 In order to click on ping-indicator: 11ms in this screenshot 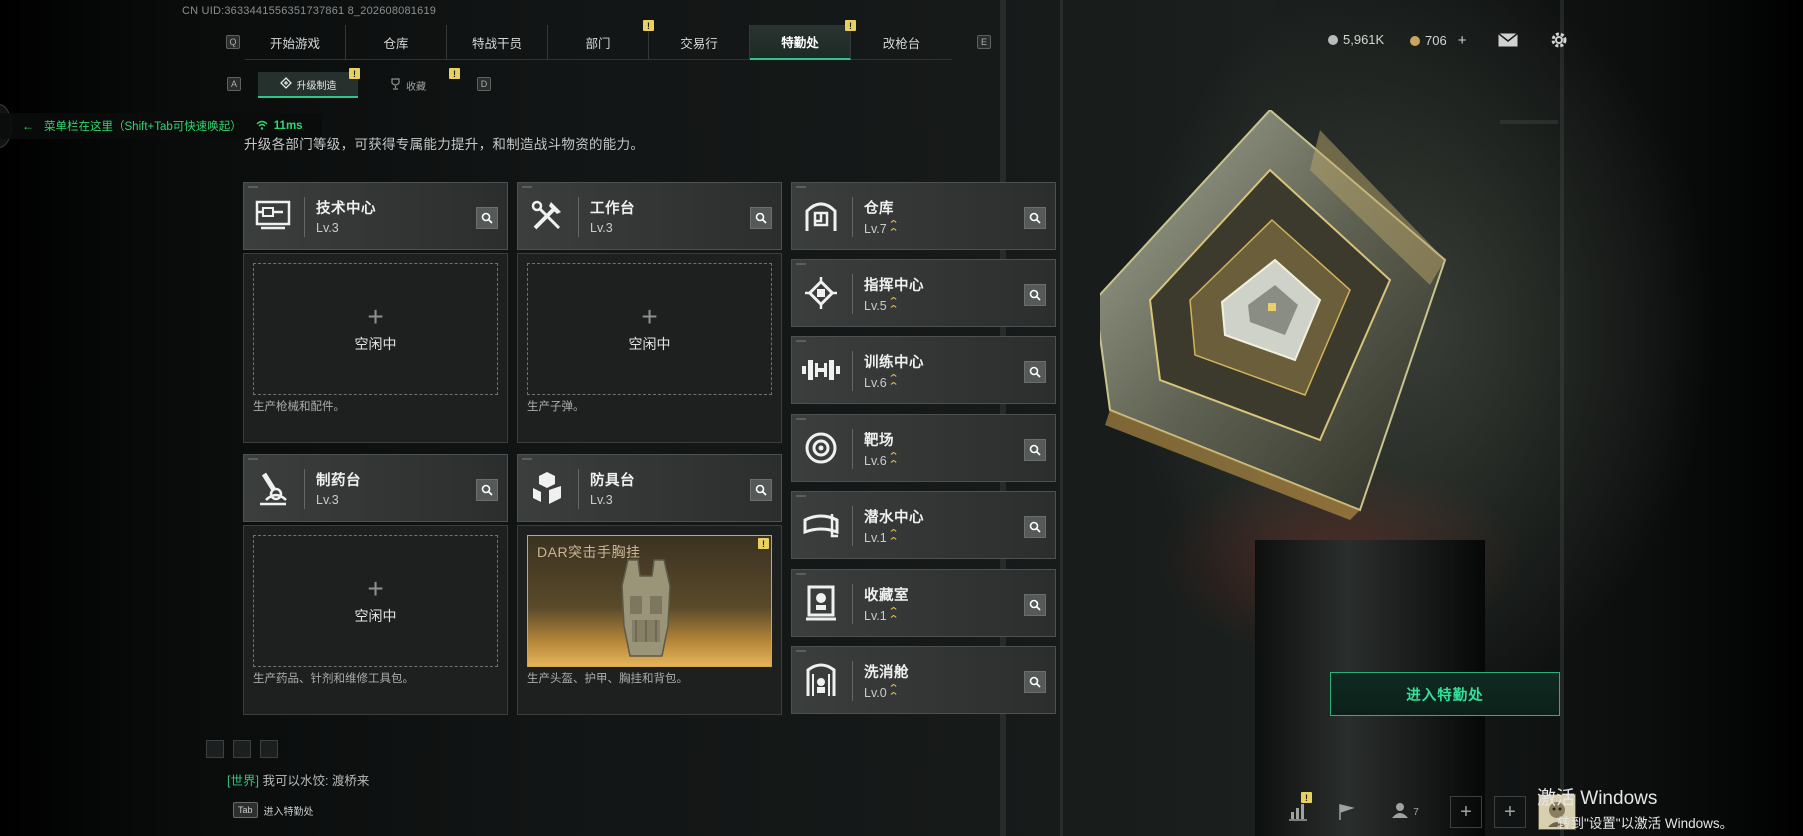, I will do `click(279, 126)`.